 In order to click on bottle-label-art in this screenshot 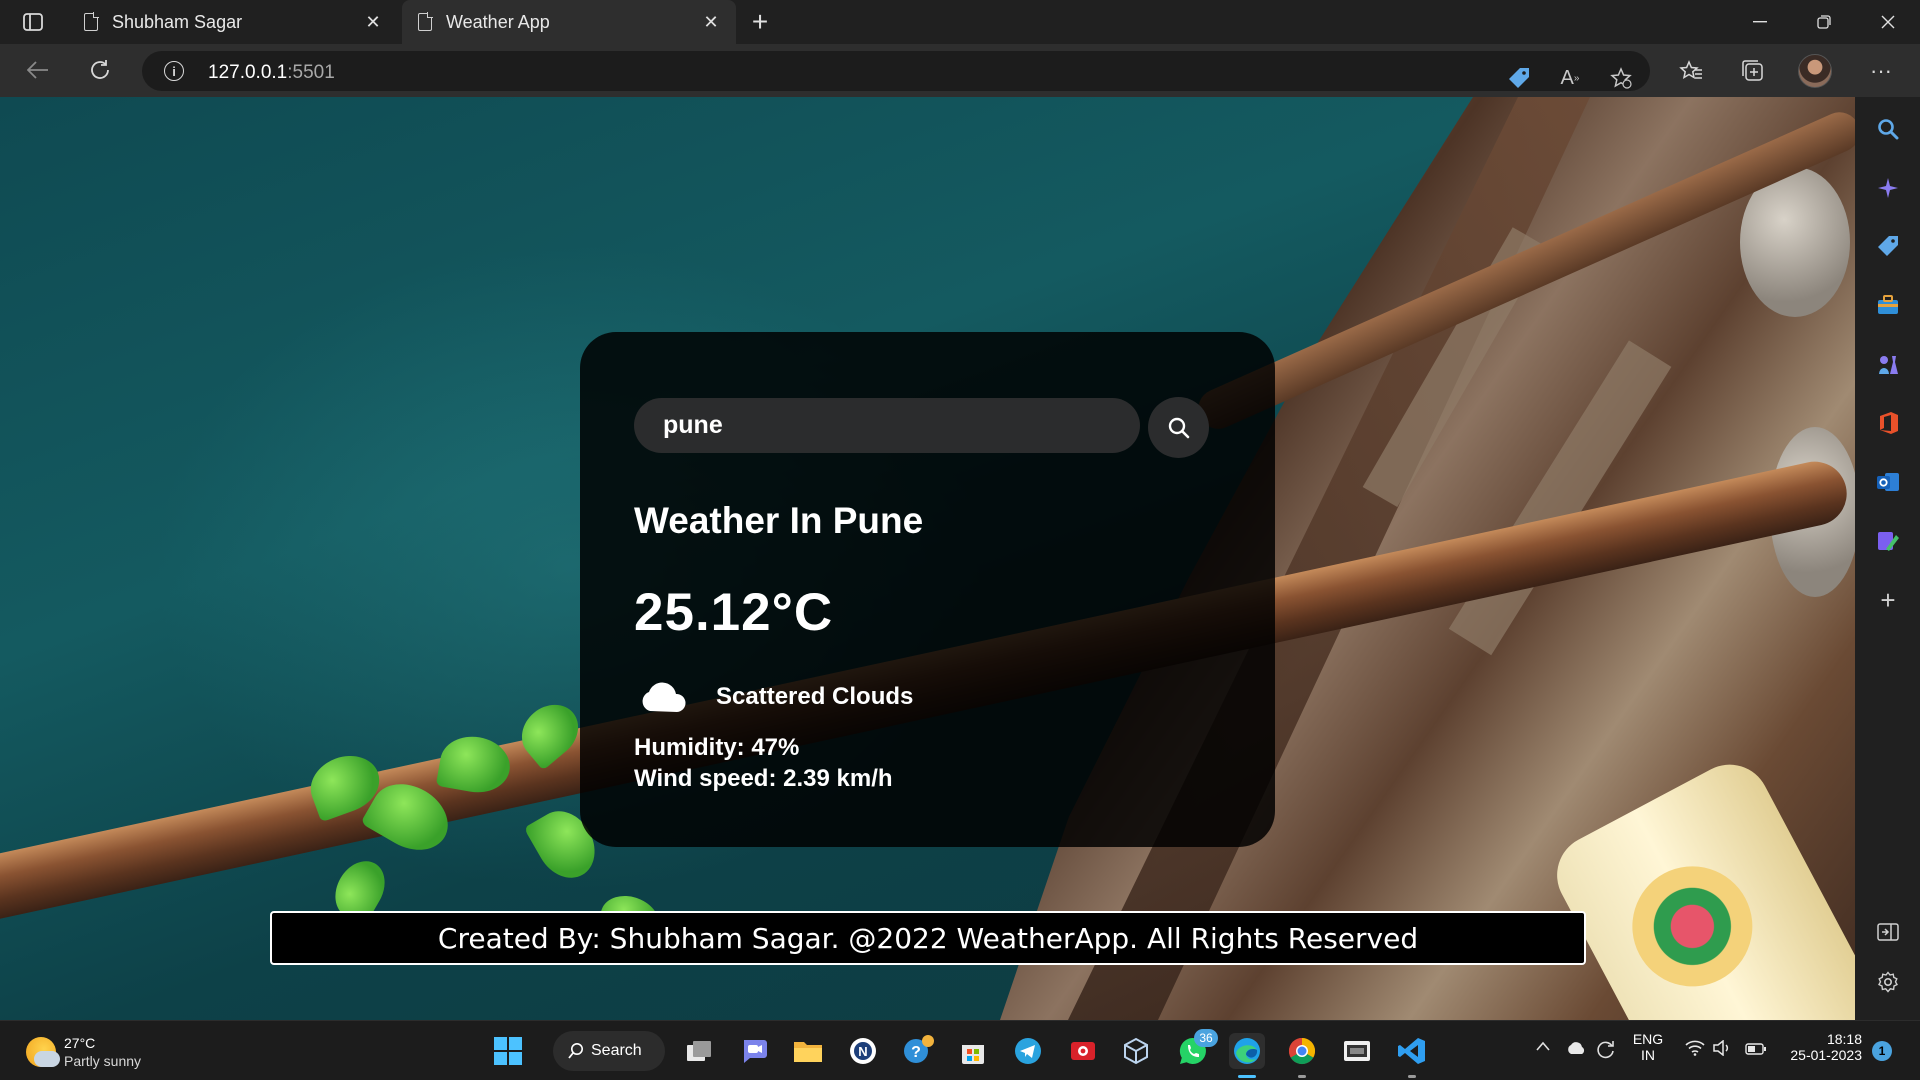, I will do `click(1692, 926)`.